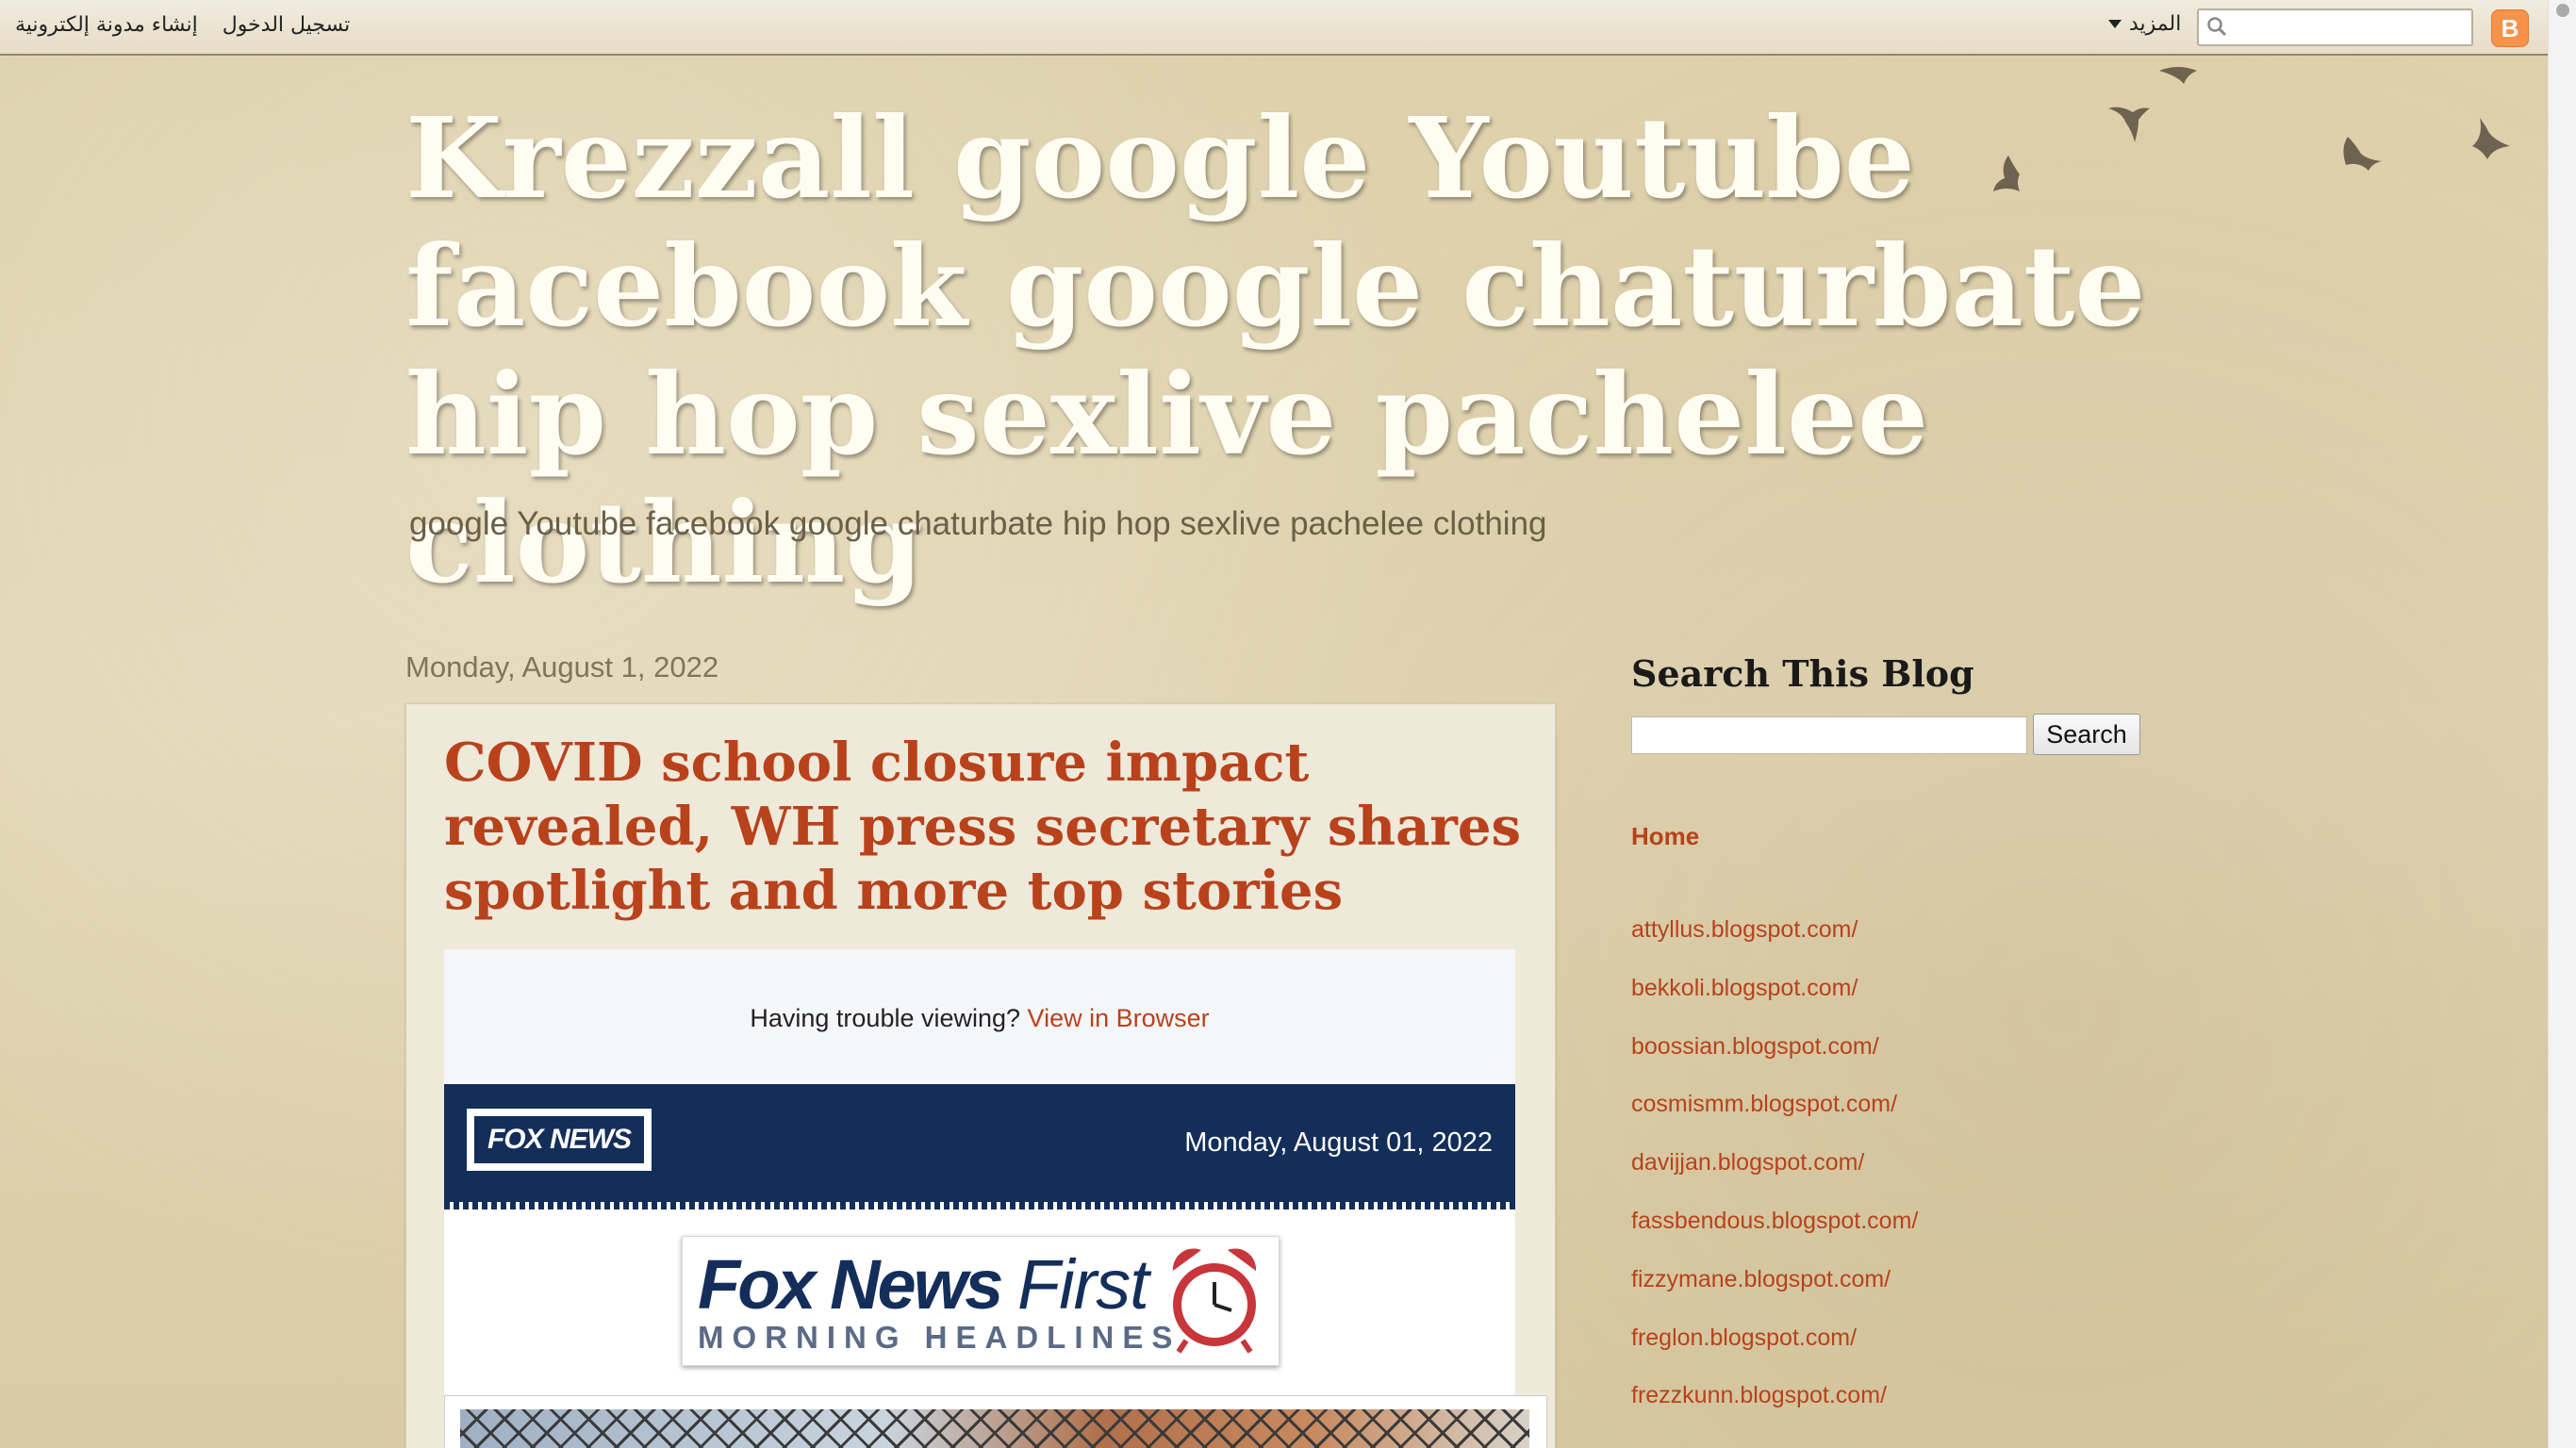 This screenshot has width=2576, height=1448. Describe the element at coordinates (1761, 1279) in the screenshot. I see `blog-link: fizzymane.blogspot.com/` at that location.